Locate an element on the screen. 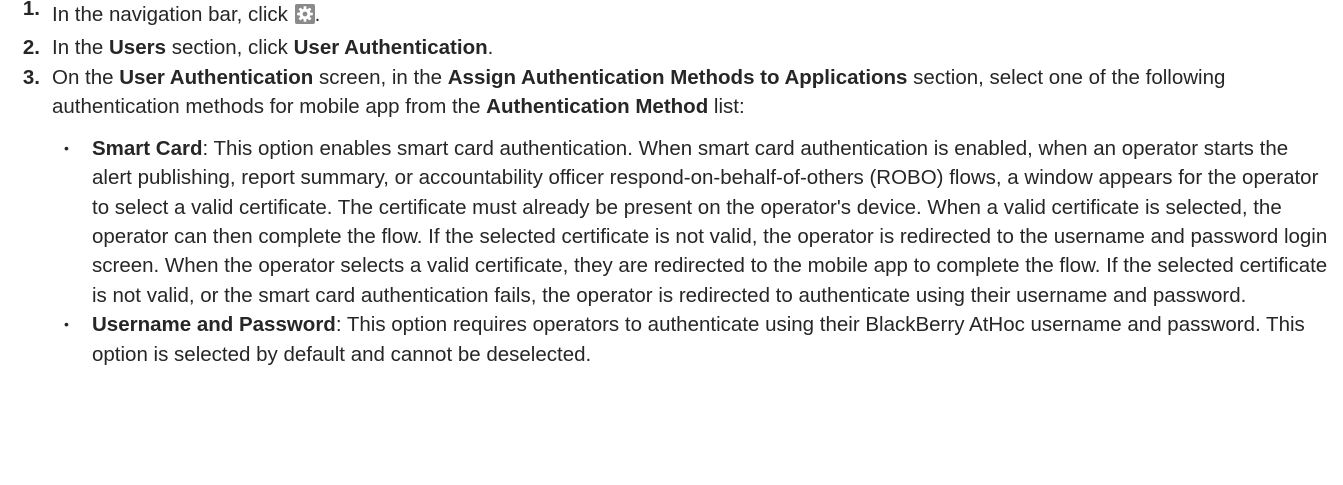 This screenshot has width=1343, height=485. step-number: 1. is located at coordinates (31, 10).